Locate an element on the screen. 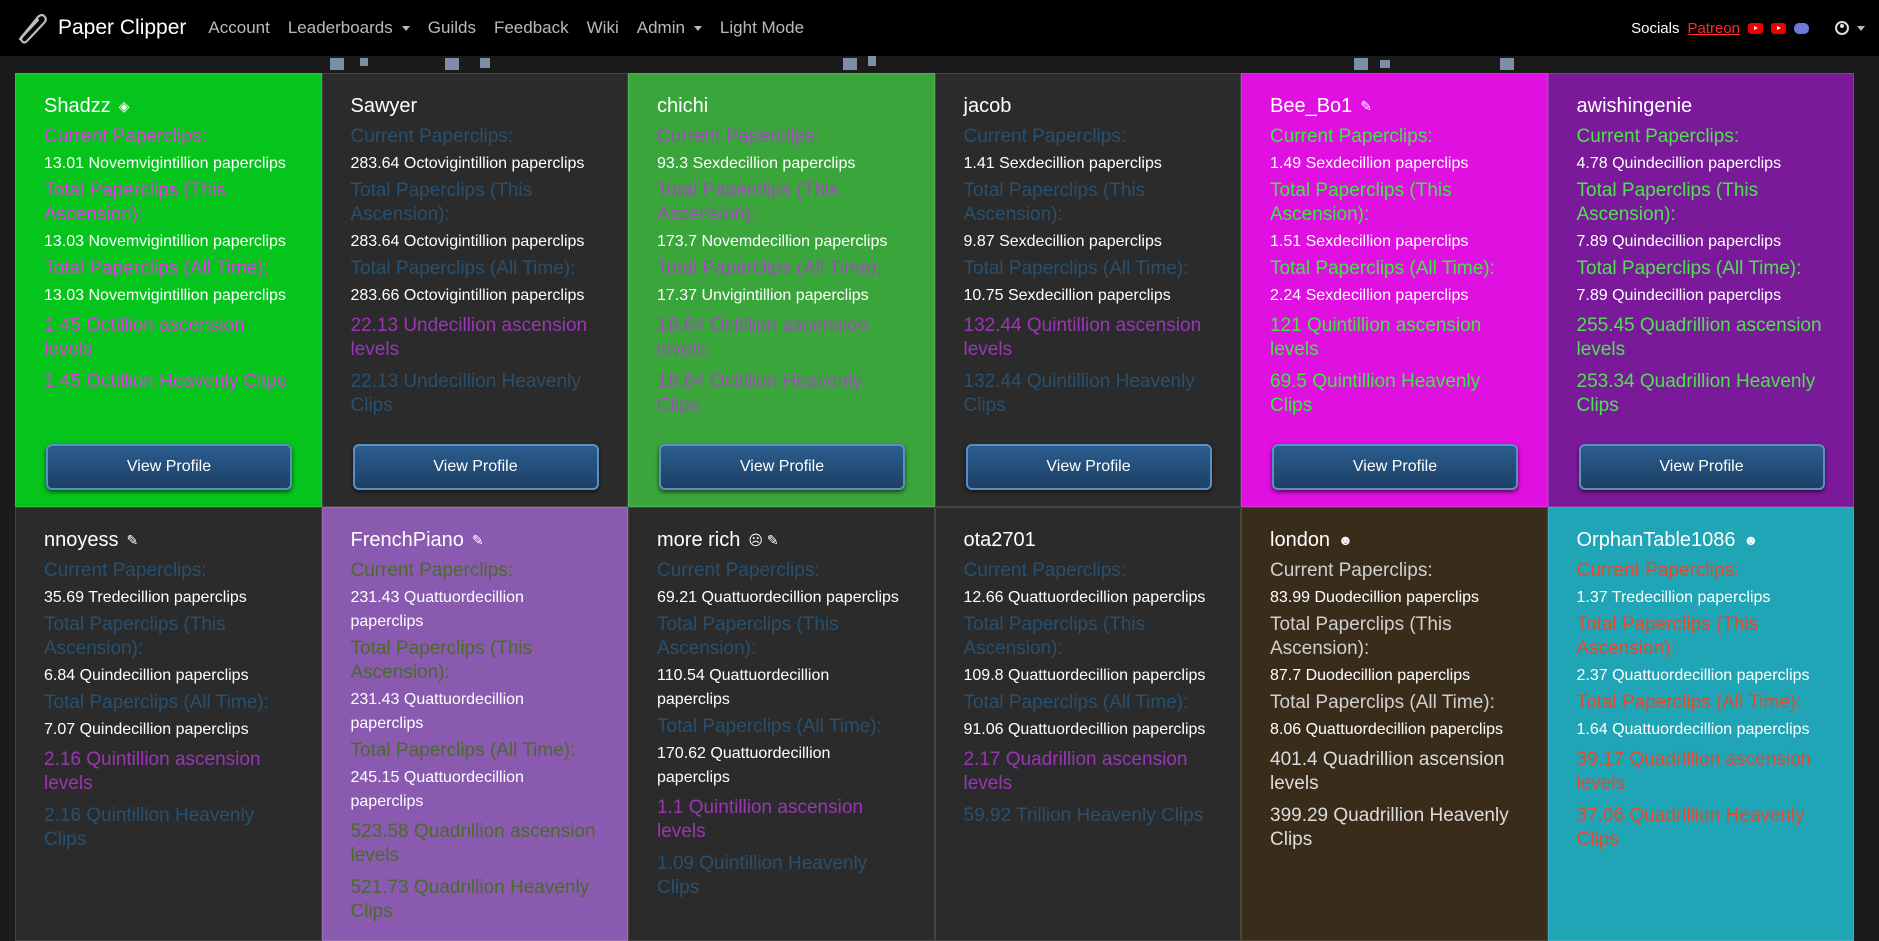 The image size is (1879, 941). current-paperclips-value: 12.66 Quattuordecillion paperclips is located at coordinates (1084, 597).